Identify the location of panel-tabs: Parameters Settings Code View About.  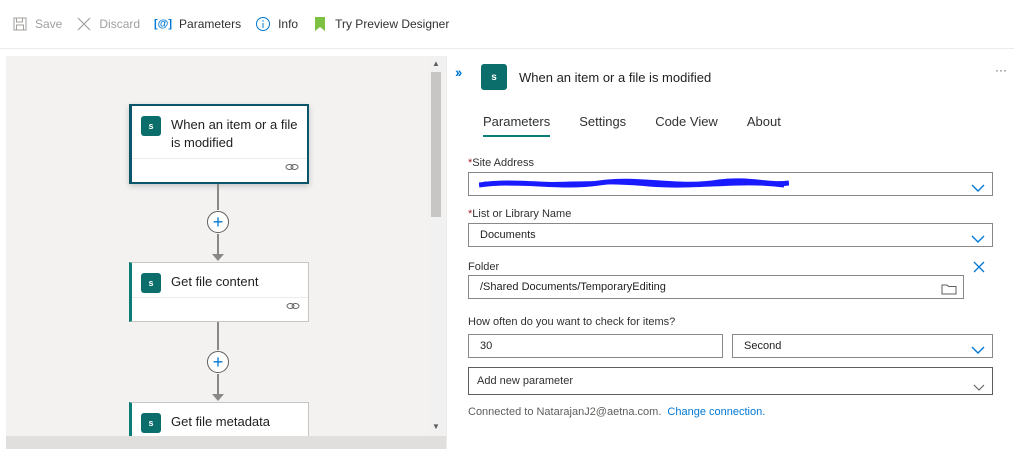
(646, 125).